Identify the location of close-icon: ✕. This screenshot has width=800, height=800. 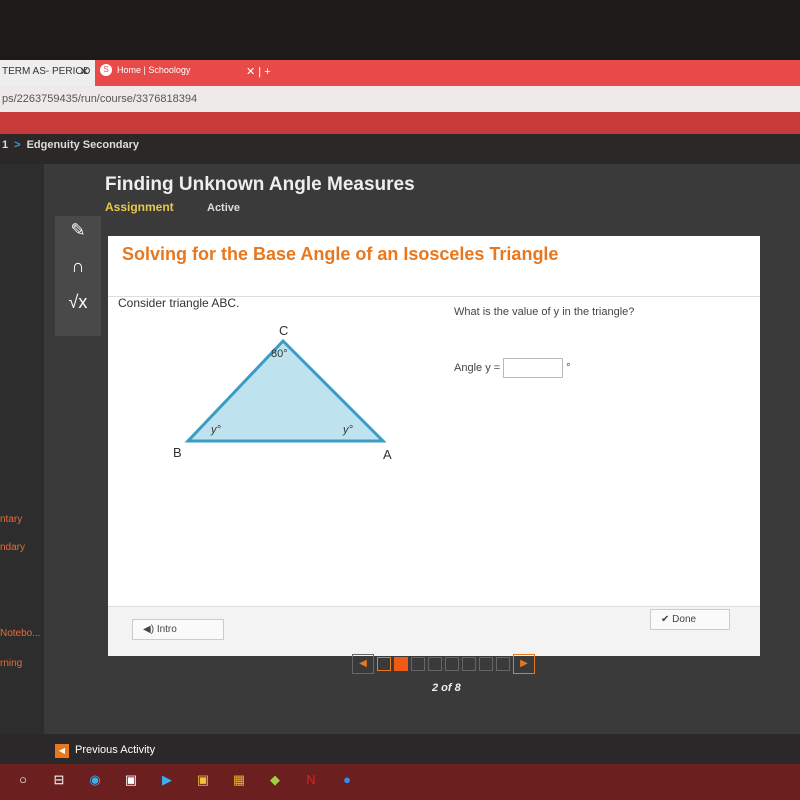
(84, 71).